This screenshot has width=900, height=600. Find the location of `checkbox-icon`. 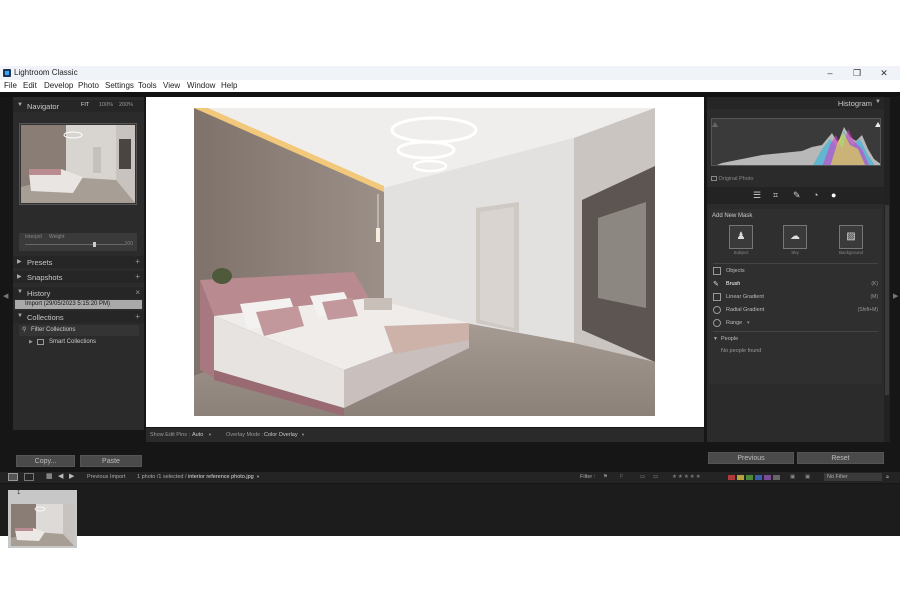

checkbox-icon is located at coordinates (714, 179).